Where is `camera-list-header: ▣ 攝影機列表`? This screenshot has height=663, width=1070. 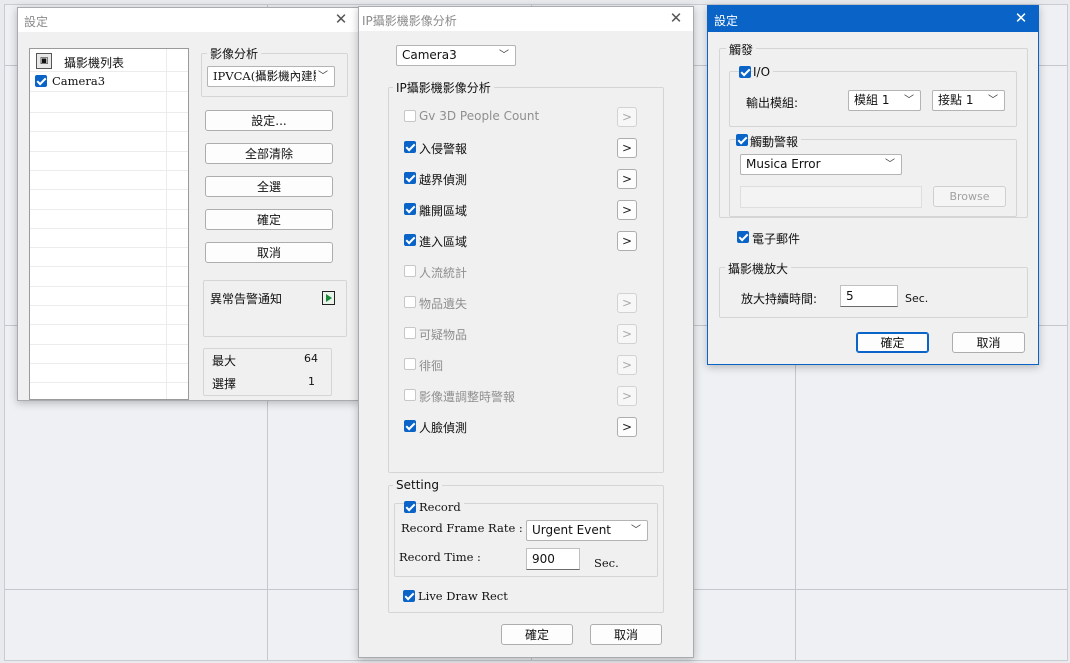 camera-list-header: ▣ 攝影機列表 is located at coordinates (109, 61).